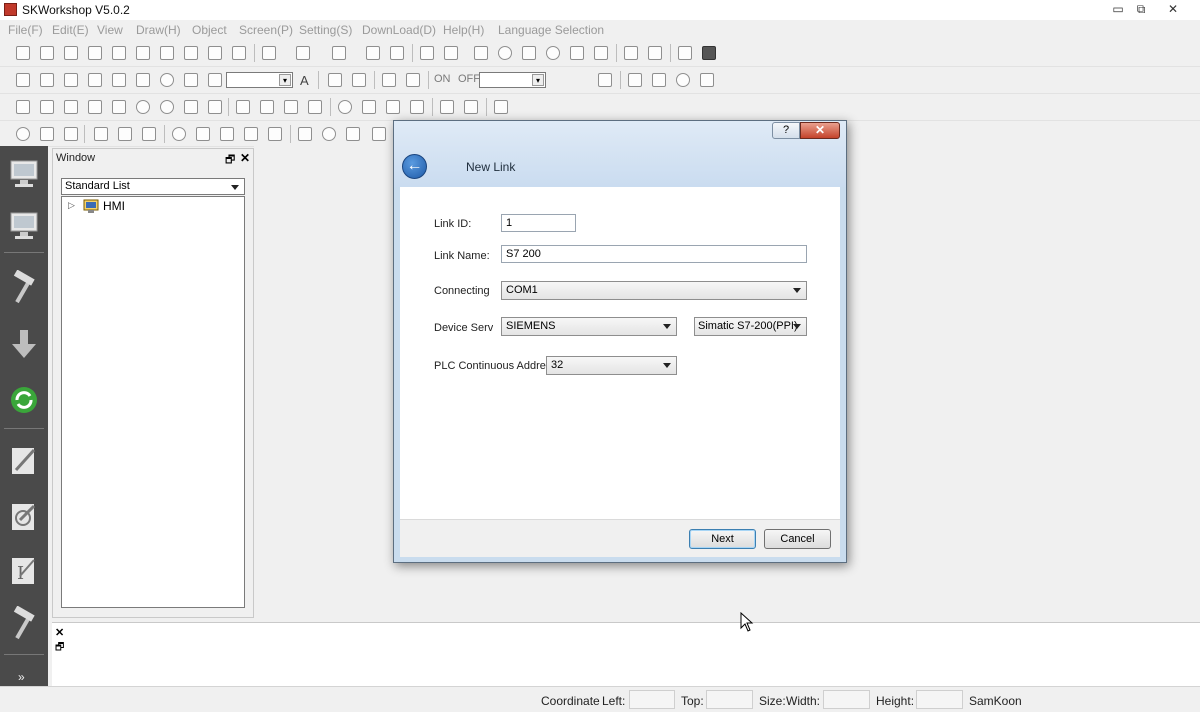 The height and width of the screenshot is (712, 1200). What do you see at coordinates (71, 80) in the screenshot?
I see `curve-icon` at bounding box center [71, 80].